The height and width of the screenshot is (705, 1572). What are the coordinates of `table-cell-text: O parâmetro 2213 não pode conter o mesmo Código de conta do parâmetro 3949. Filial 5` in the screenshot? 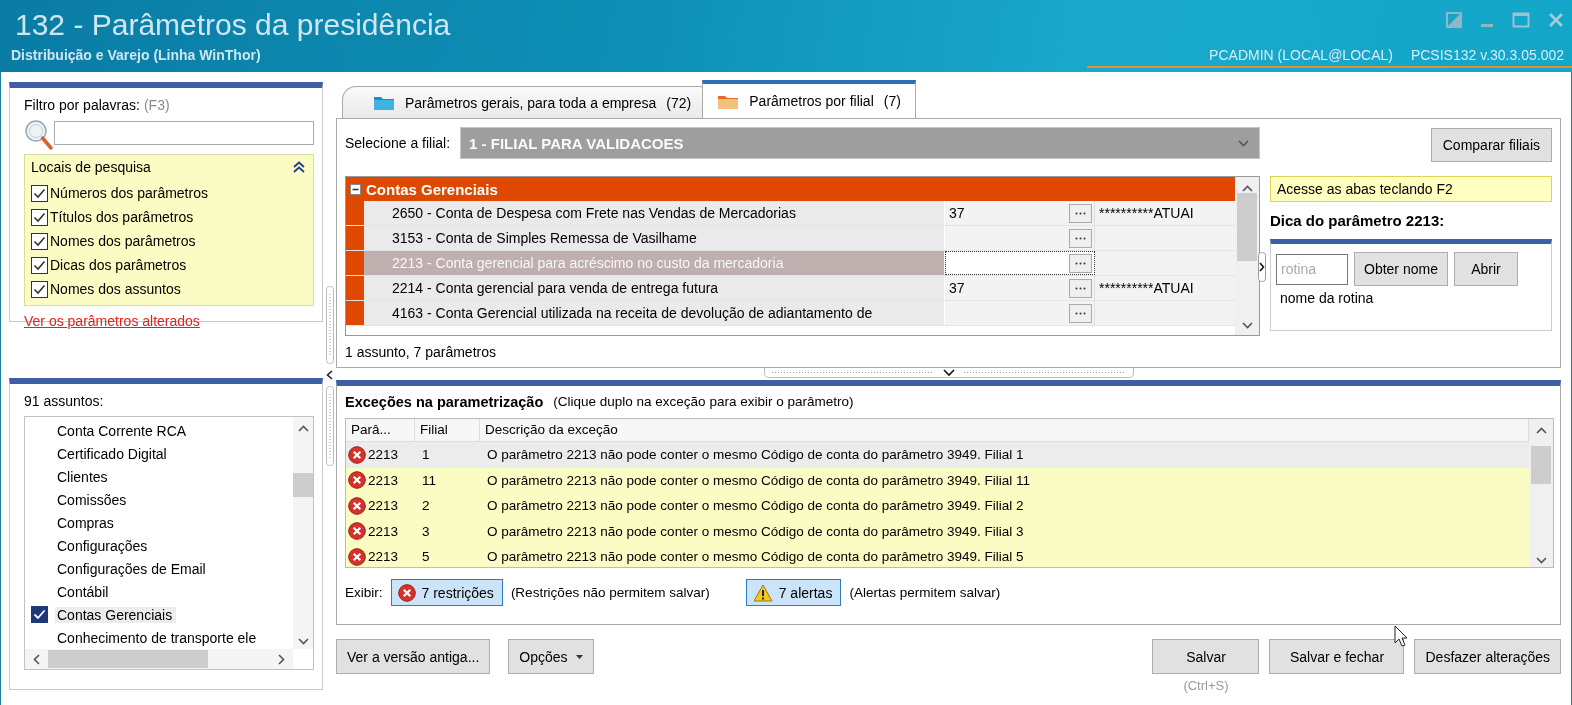 It's located at (755, 557).